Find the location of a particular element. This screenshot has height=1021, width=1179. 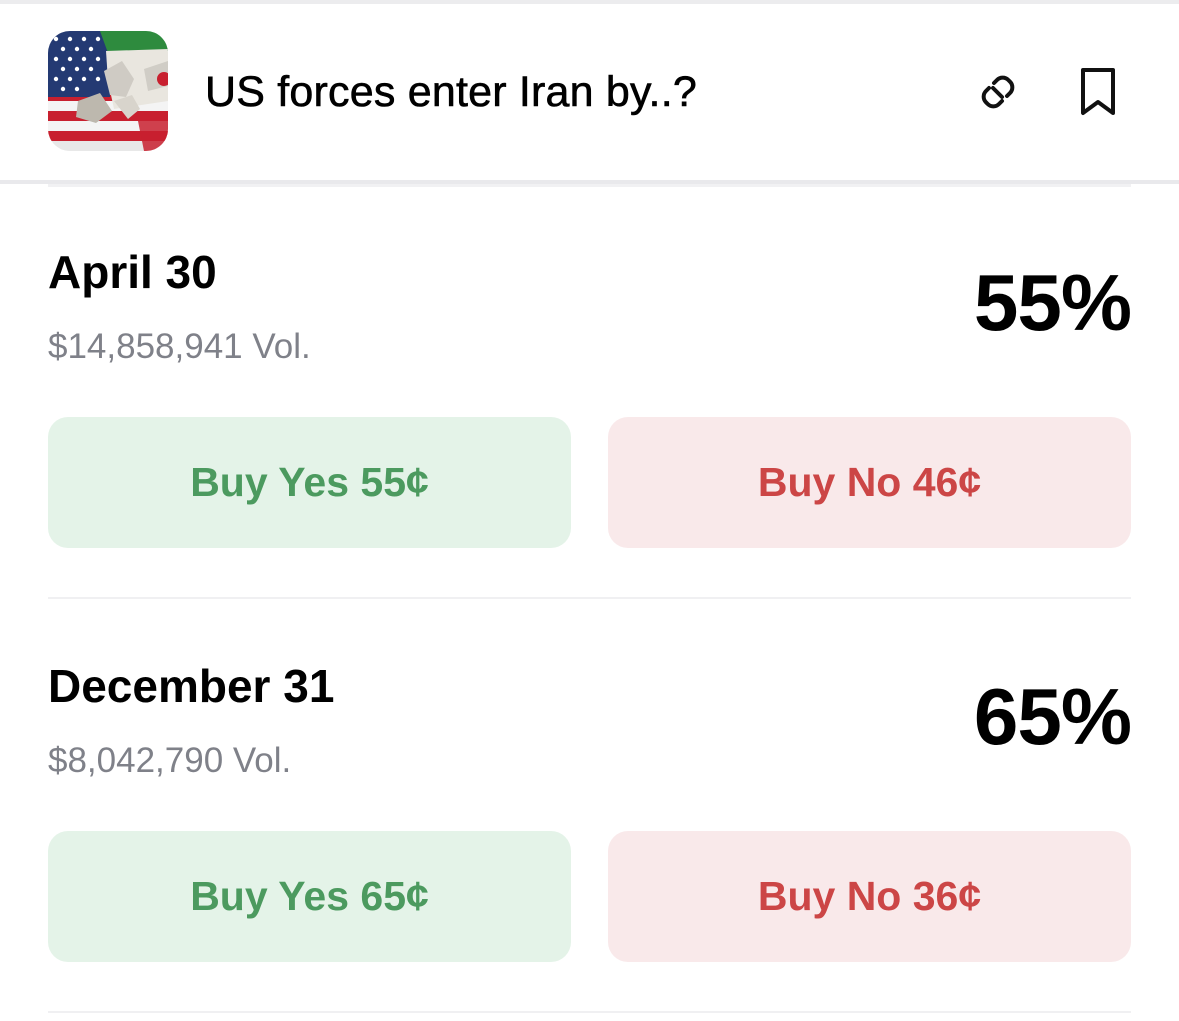

market-name: December 31 is located at coordinates (191, 686).